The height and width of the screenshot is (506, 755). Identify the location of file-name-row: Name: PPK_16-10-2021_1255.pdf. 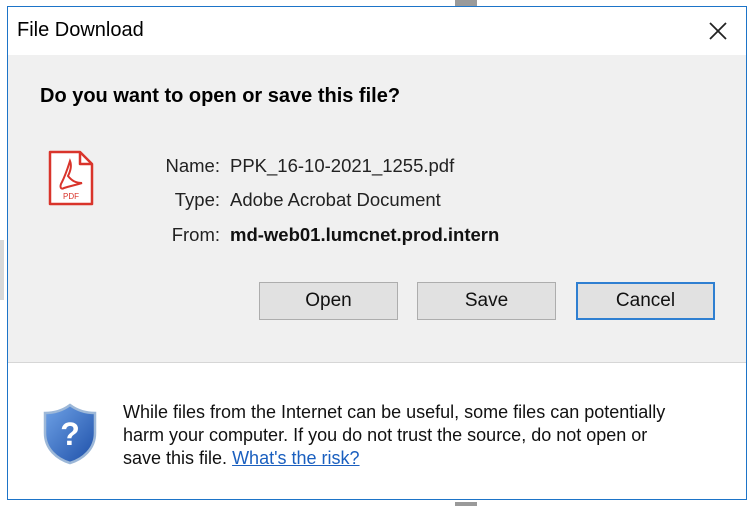
(300, 166).